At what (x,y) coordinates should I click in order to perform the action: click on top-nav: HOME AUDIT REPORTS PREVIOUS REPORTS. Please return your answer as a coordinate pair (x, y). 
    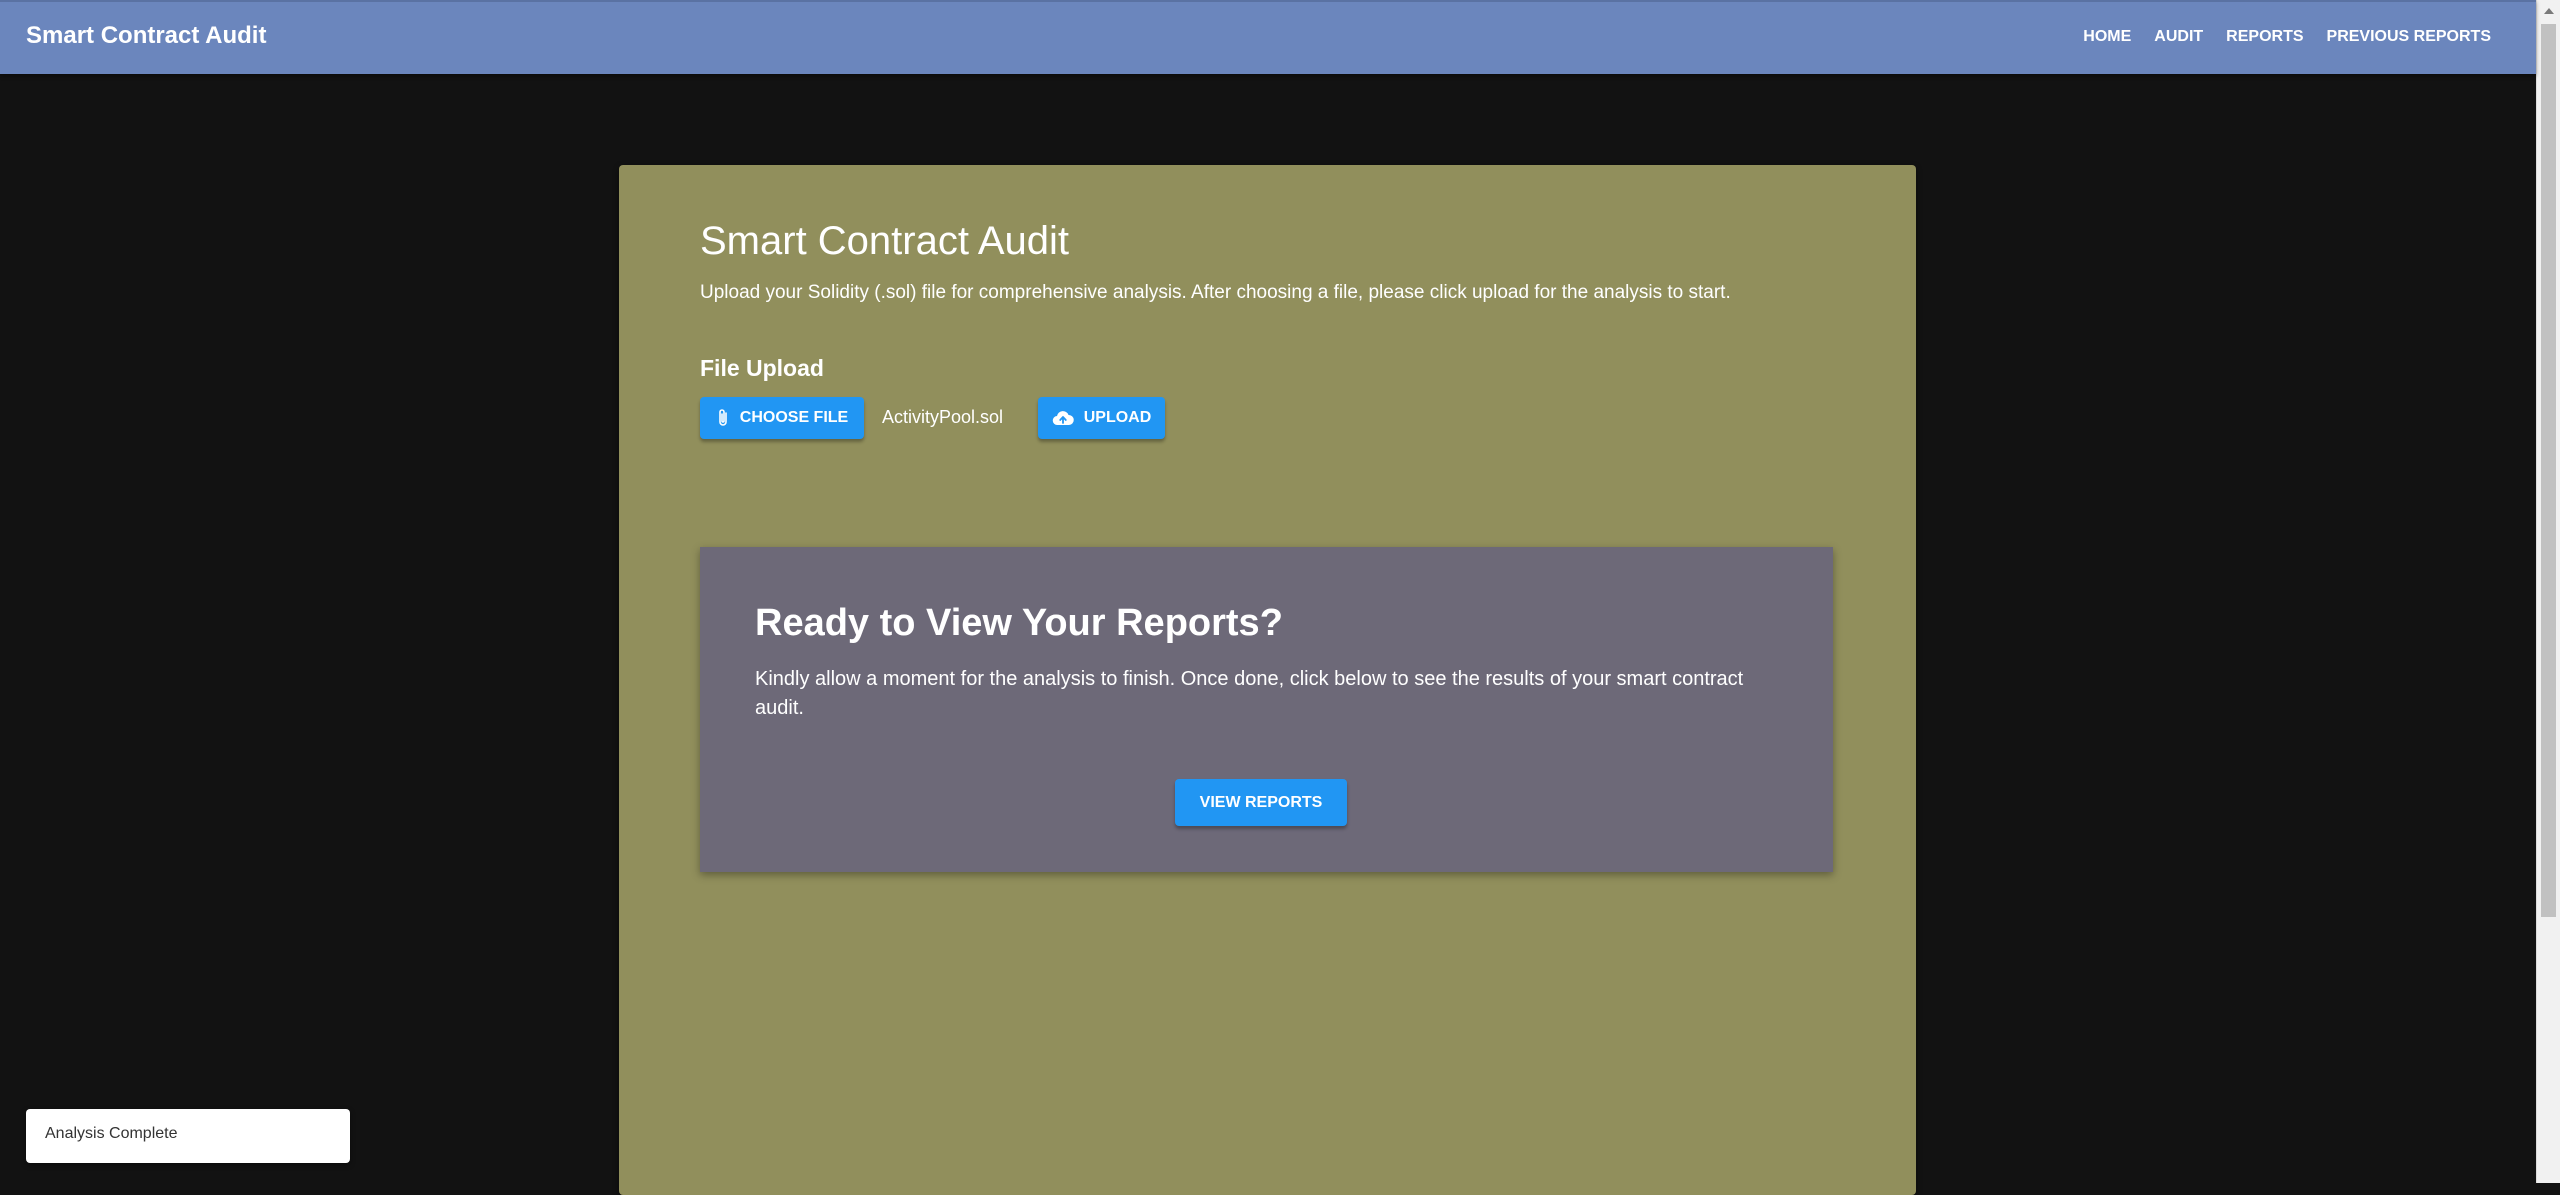
    Looking at the image, I should click on (2284, 37).